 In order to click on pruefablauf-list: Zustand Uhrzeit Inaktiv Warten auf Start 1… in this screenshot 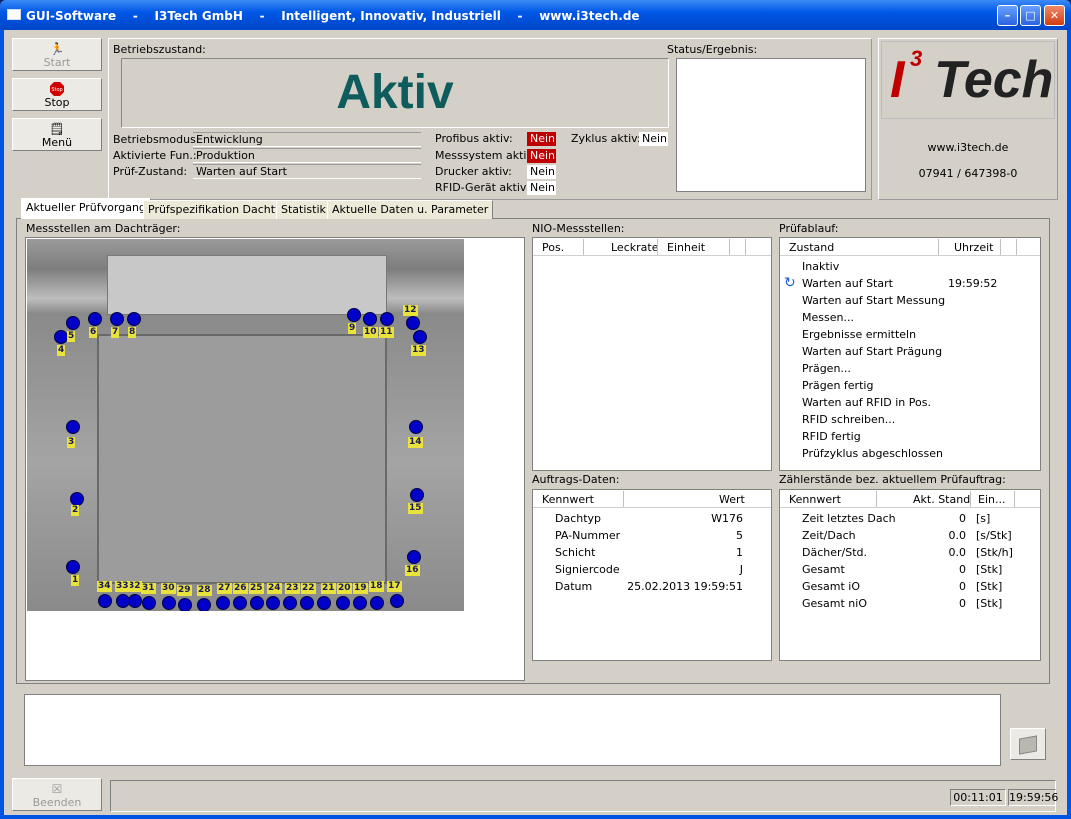, I will do `click(910, 354)`.